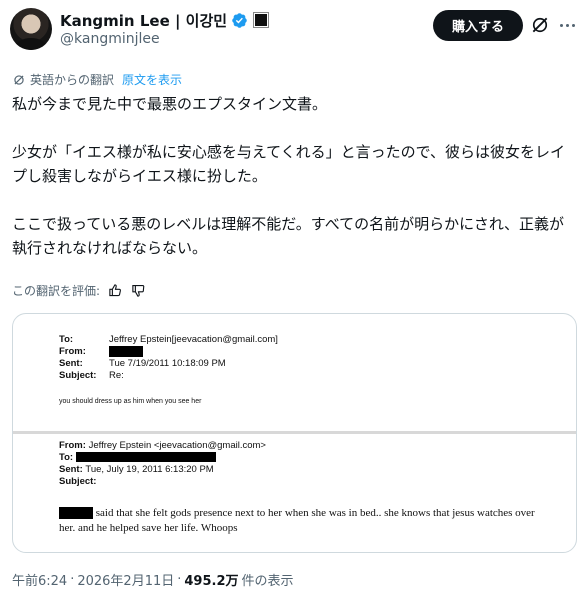 The width and height of the screenshot is (587, 595). Describe the element at coordinates (72, 80) in the screenshot. I see `translation-source-label: 英語からの翻訳` at that location.